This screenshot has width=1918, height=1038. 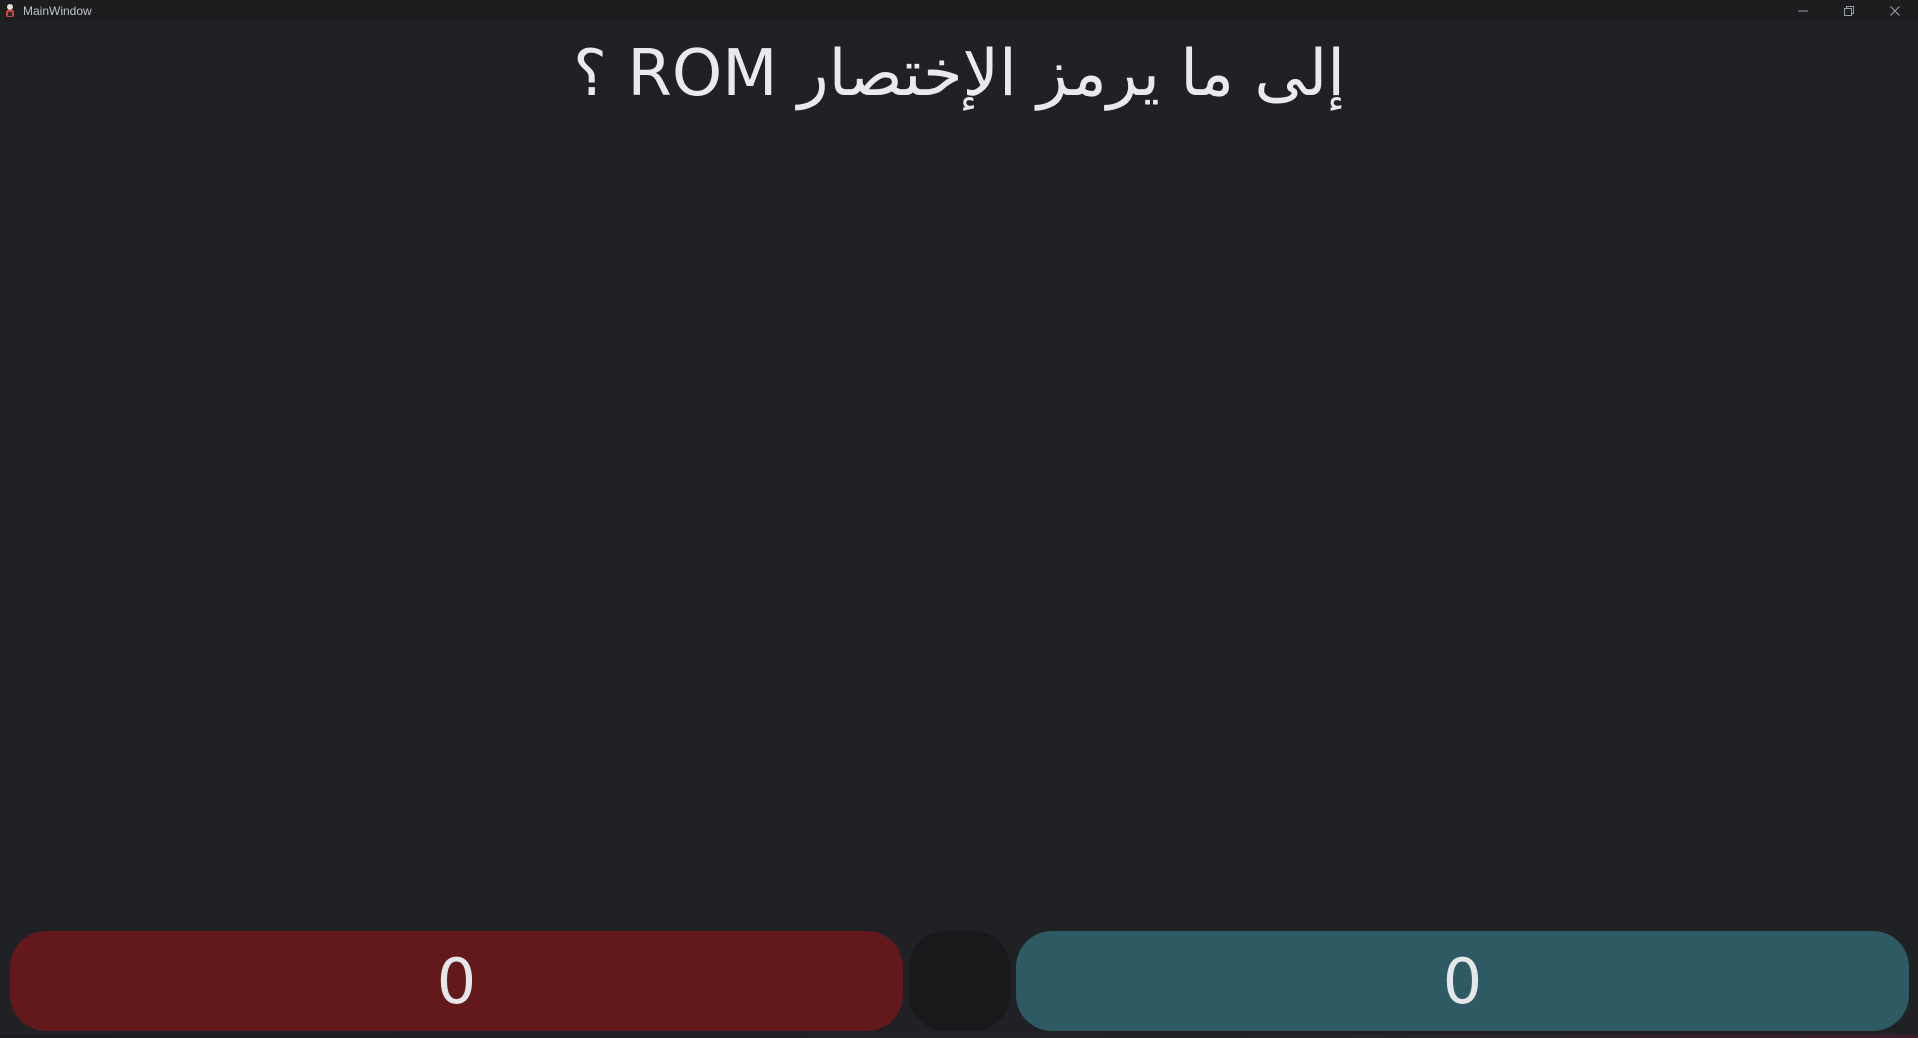 What do you see at coordinates (10, 10) in the screenshot?
I see `app-icon` at bounding box center [10, 10].